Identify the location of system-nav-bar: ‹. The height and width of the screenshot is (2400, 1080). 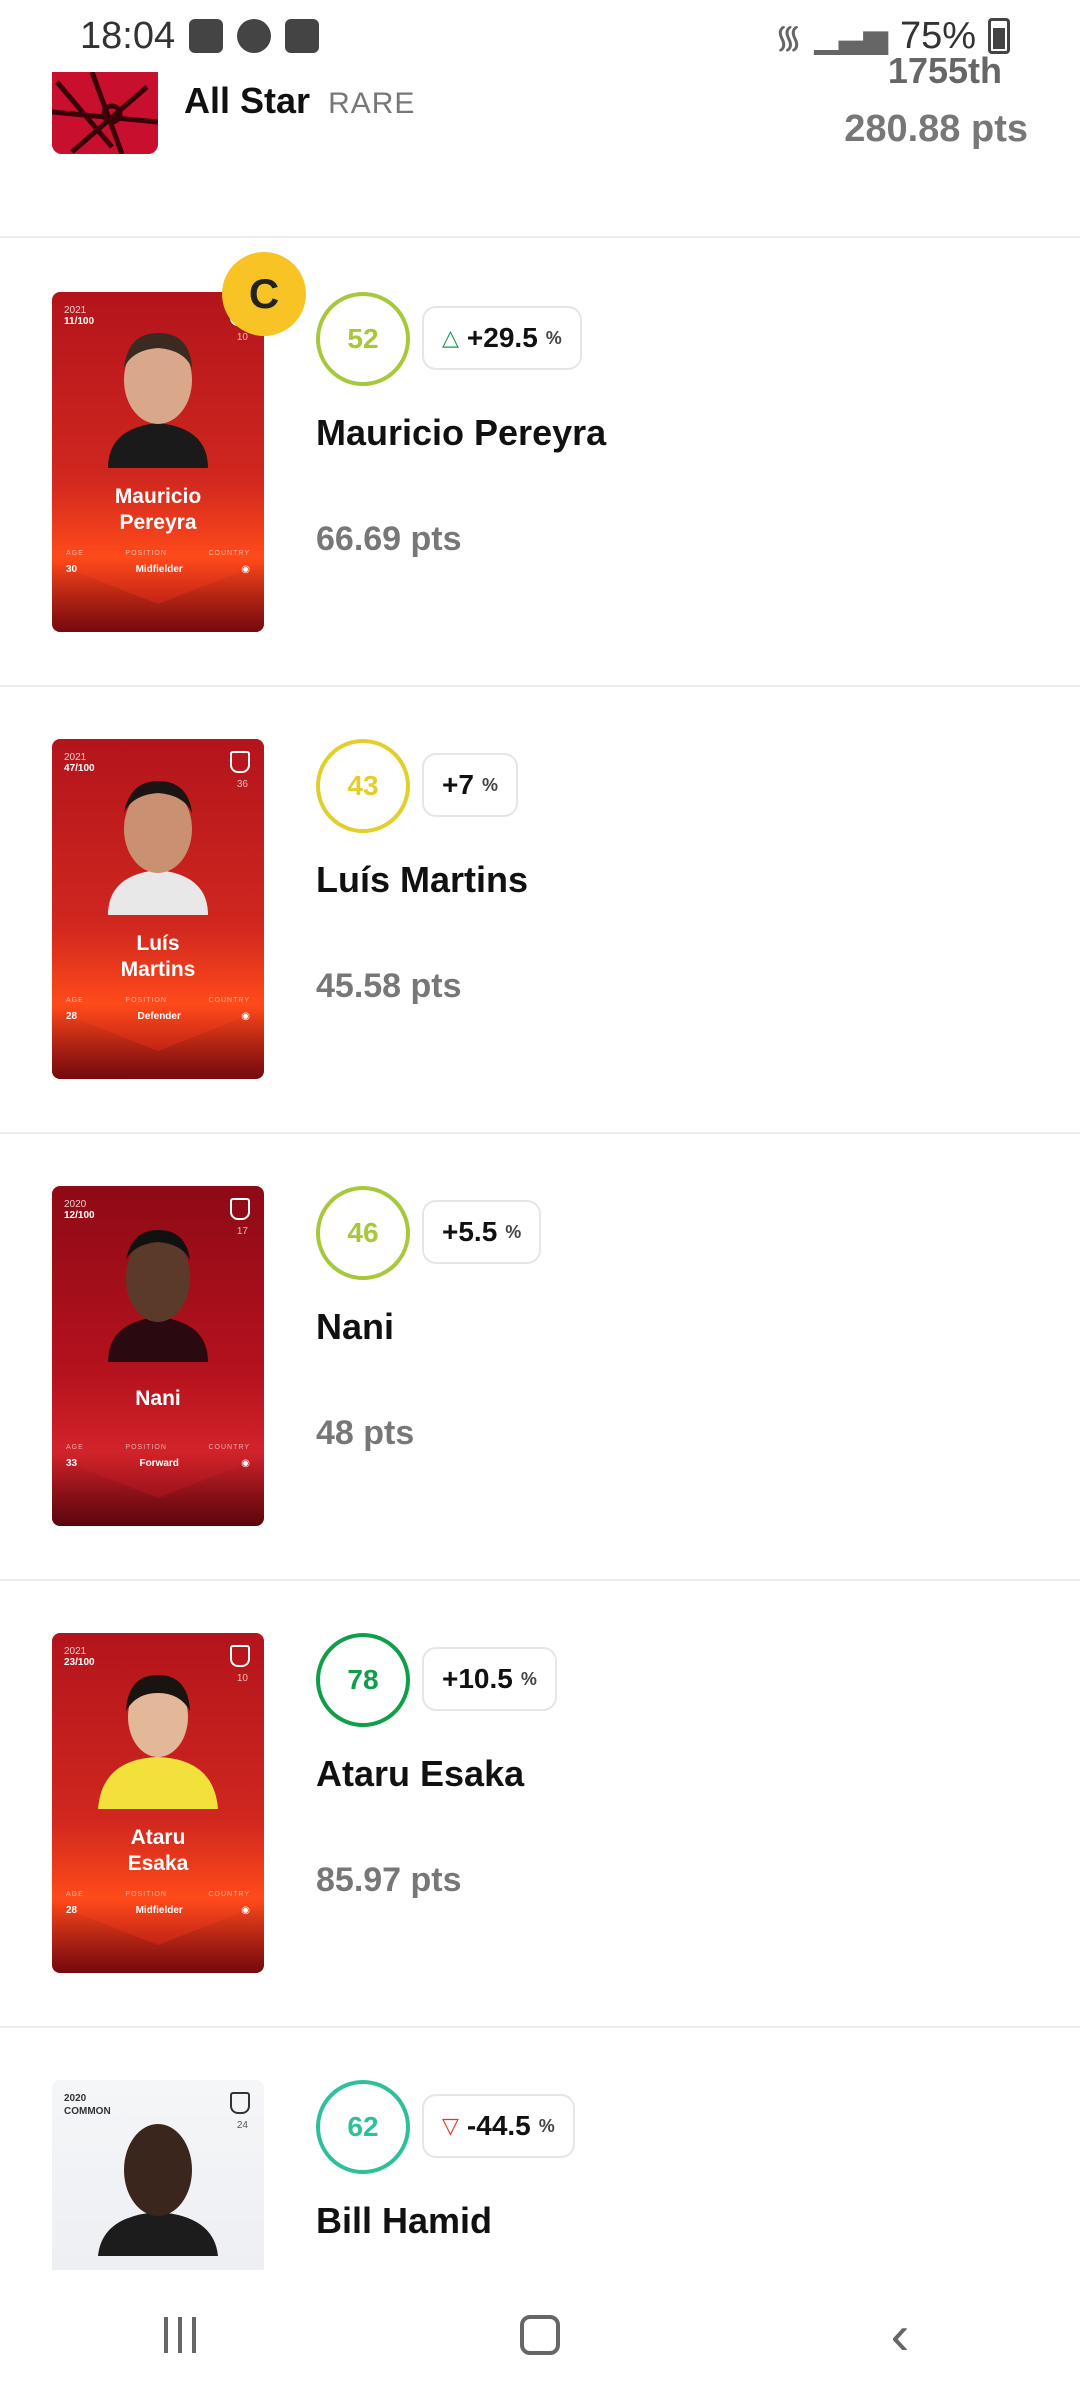
(540, 2335).